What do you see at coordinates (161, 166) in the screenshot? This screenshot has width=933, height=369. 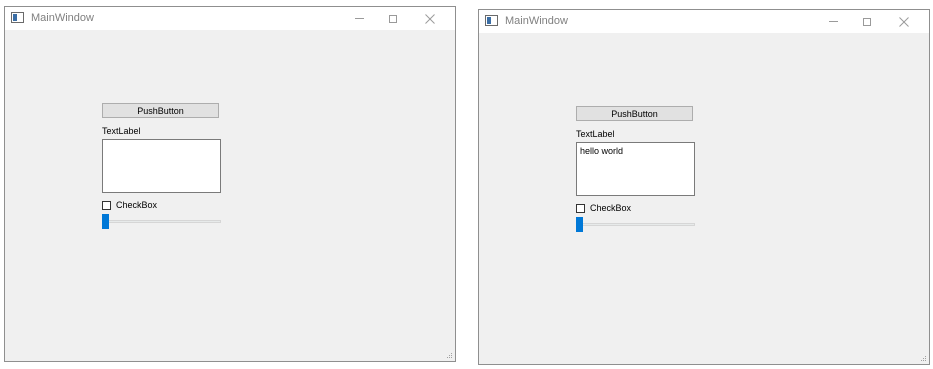 I see `text-edit` at bounding box center [161, 166].